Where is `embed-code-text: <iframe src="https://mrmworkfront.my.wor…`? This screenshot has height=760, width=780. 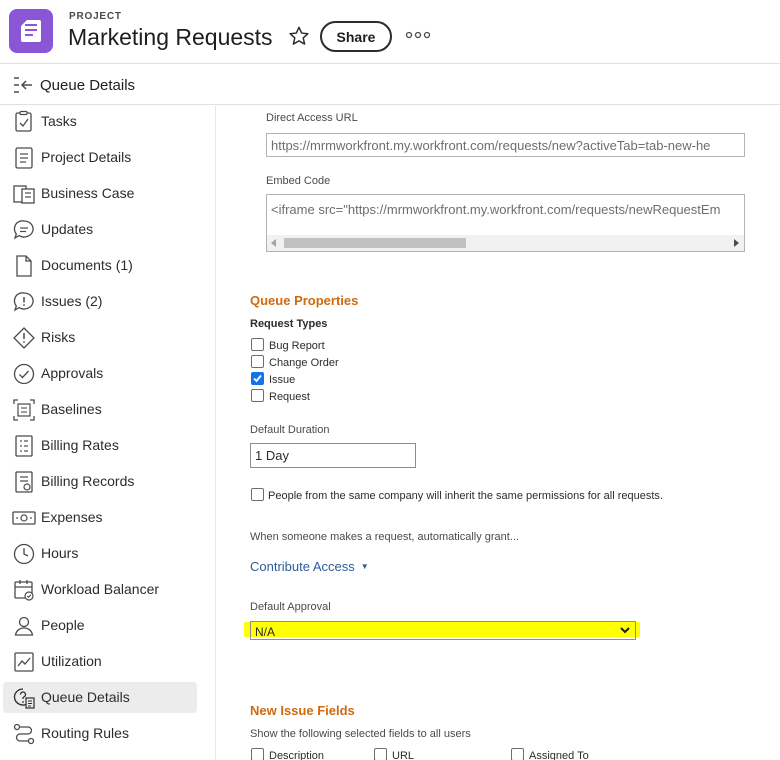
embed-code-text: <iframe src="https://mrmworkfront.my.wor… is located at coordinates (496, 209).